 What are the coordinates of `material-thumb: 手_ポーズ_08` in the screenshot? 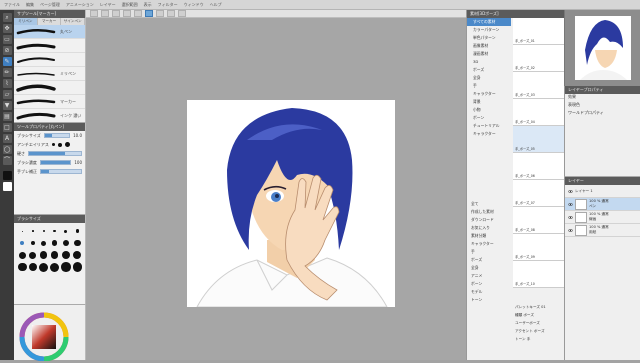 It's located at (539, 220).